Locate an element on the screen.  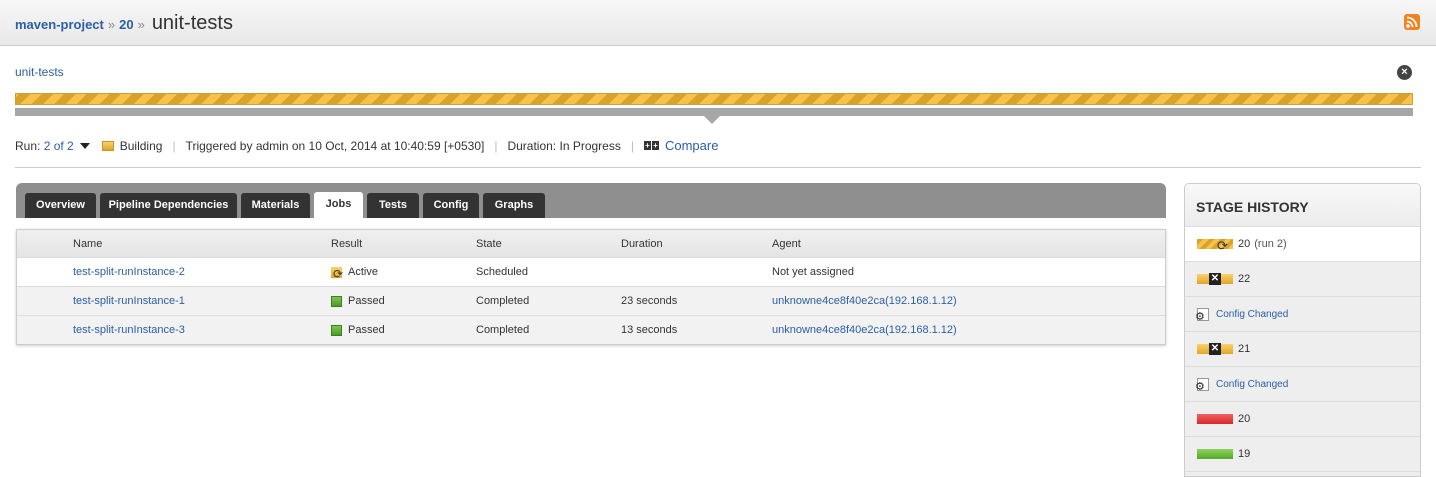
divider is located at coordinates (718, 167).